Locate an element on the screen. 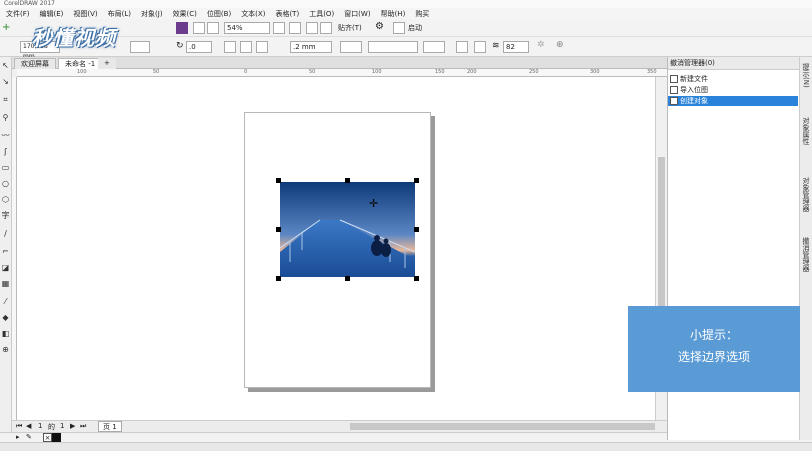  tab-untitled-1: 未命名 -1 is located at coordinates (80, 63).